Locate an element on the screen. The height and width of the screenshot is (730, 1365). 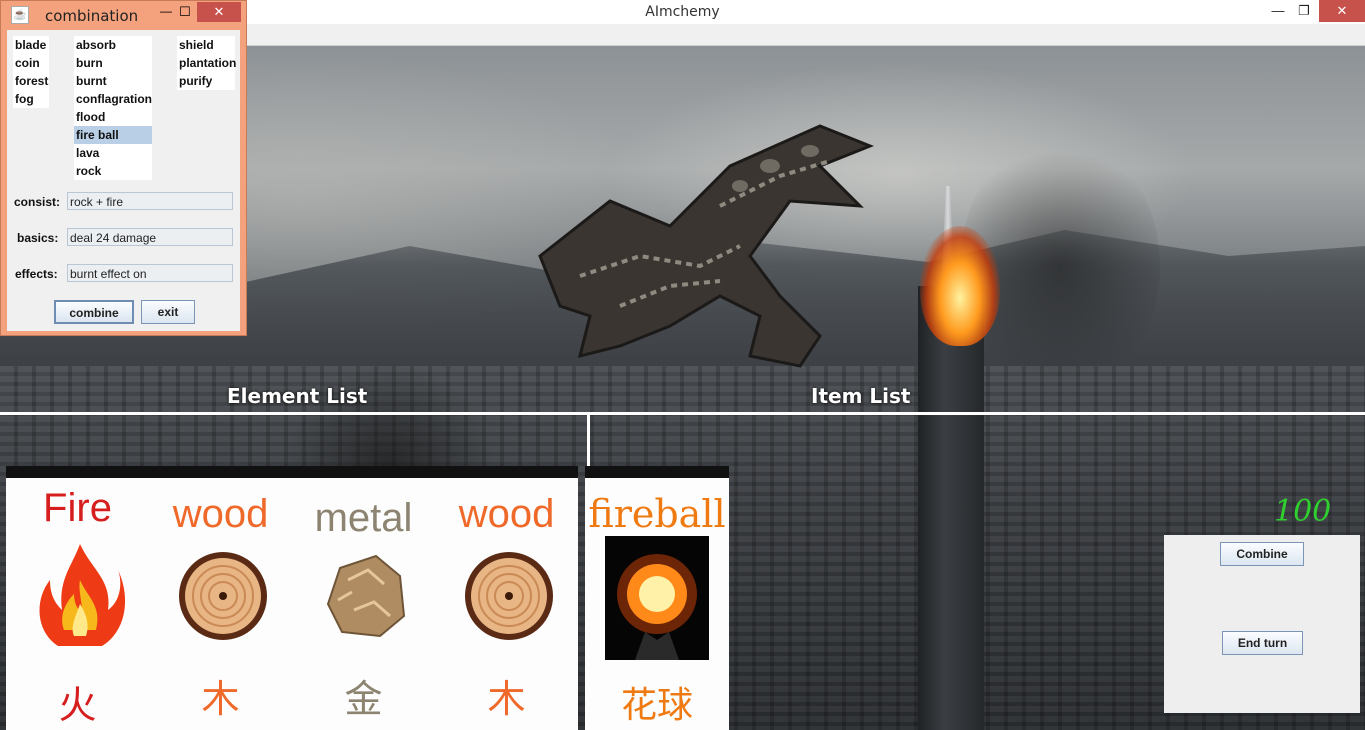
list-item: rock is located at coordinates (113, 171).